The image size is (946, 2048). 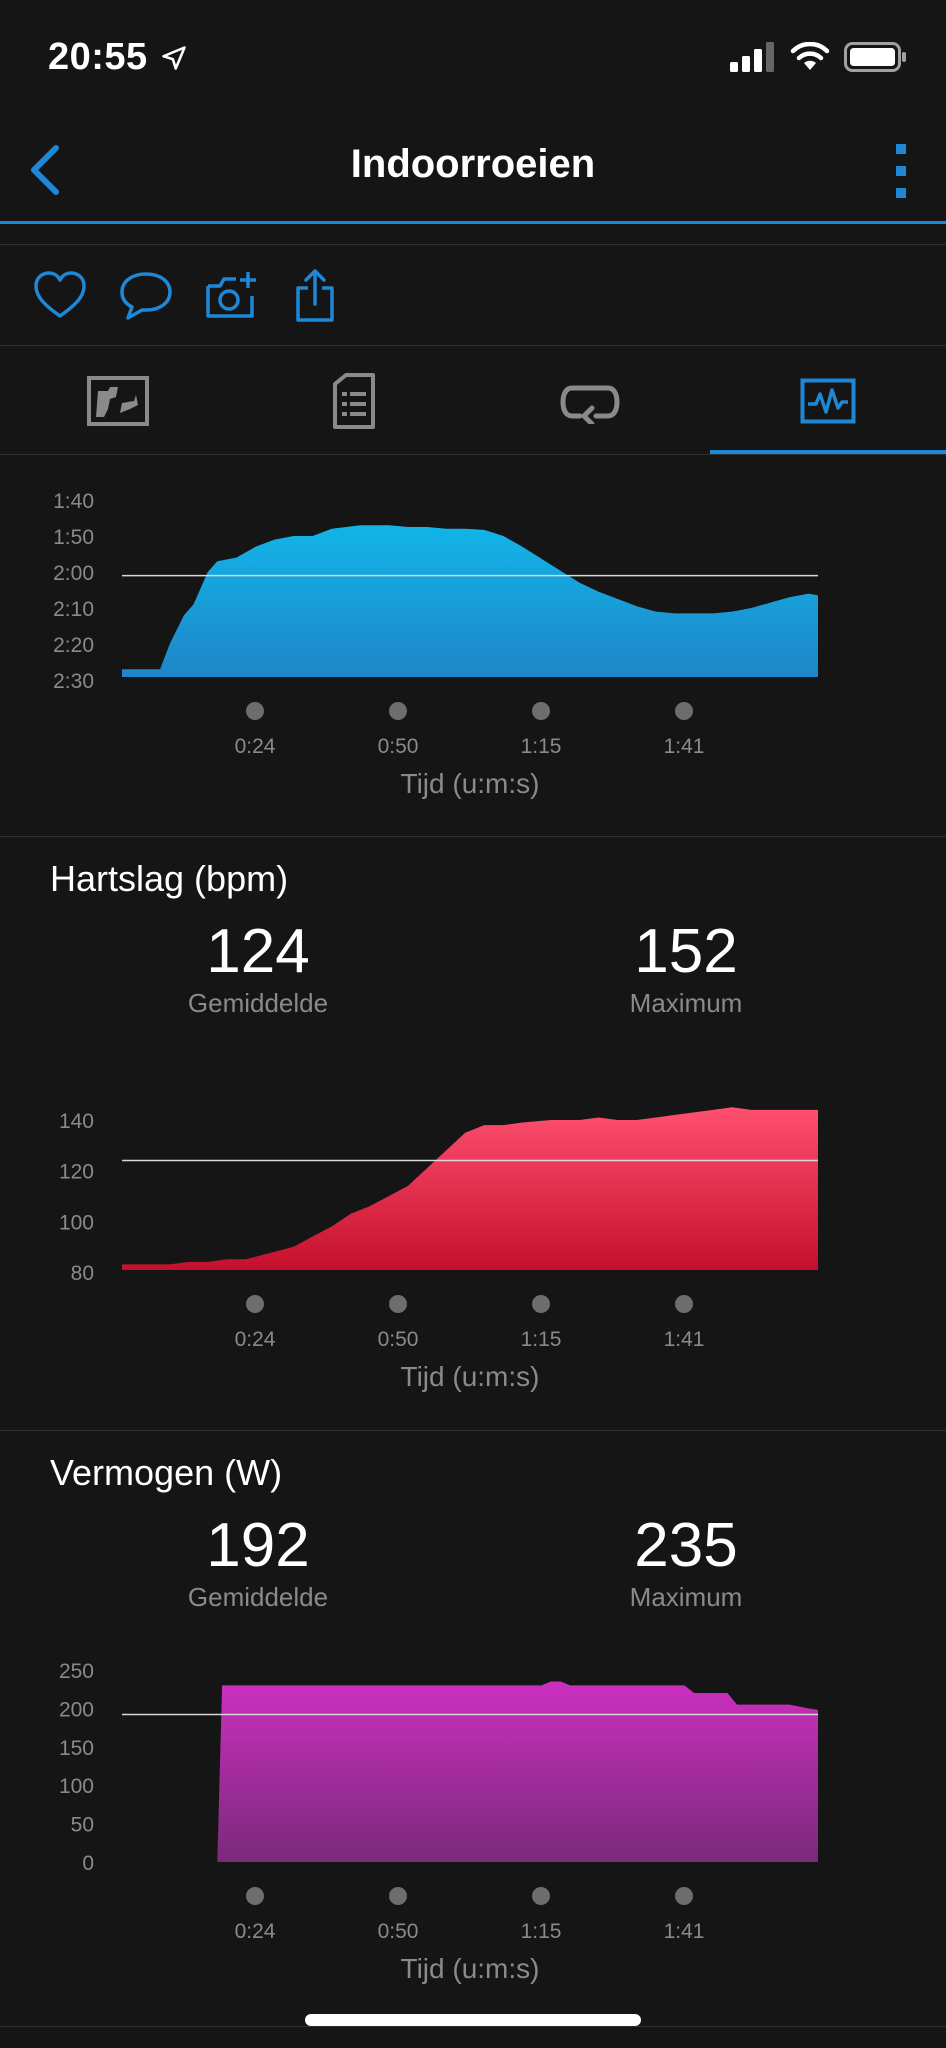 I want to click on camera-add-icon, so click(x=232, y=296).